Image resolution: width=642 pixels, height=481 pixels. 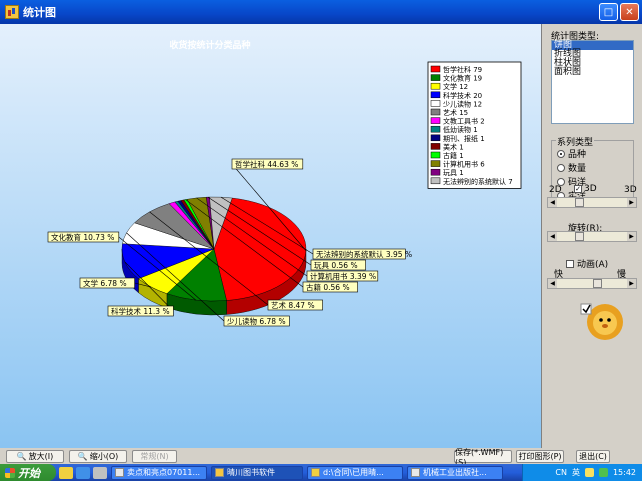 What do you see at coordinates (575, 141) in the screenshot?
I see `series-type-label: 系列类型` at bounding box center [575, 141].